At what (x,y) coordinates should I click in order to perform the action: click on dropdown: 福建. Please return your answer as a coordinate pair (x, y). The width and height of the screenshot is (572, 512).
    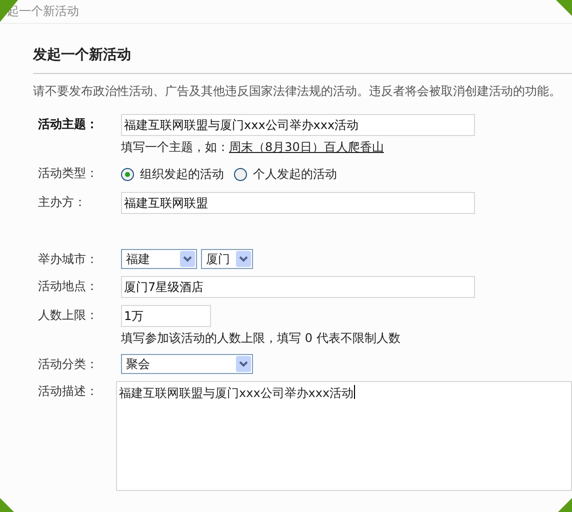
    Looking at the image, I should click on (159, 259).